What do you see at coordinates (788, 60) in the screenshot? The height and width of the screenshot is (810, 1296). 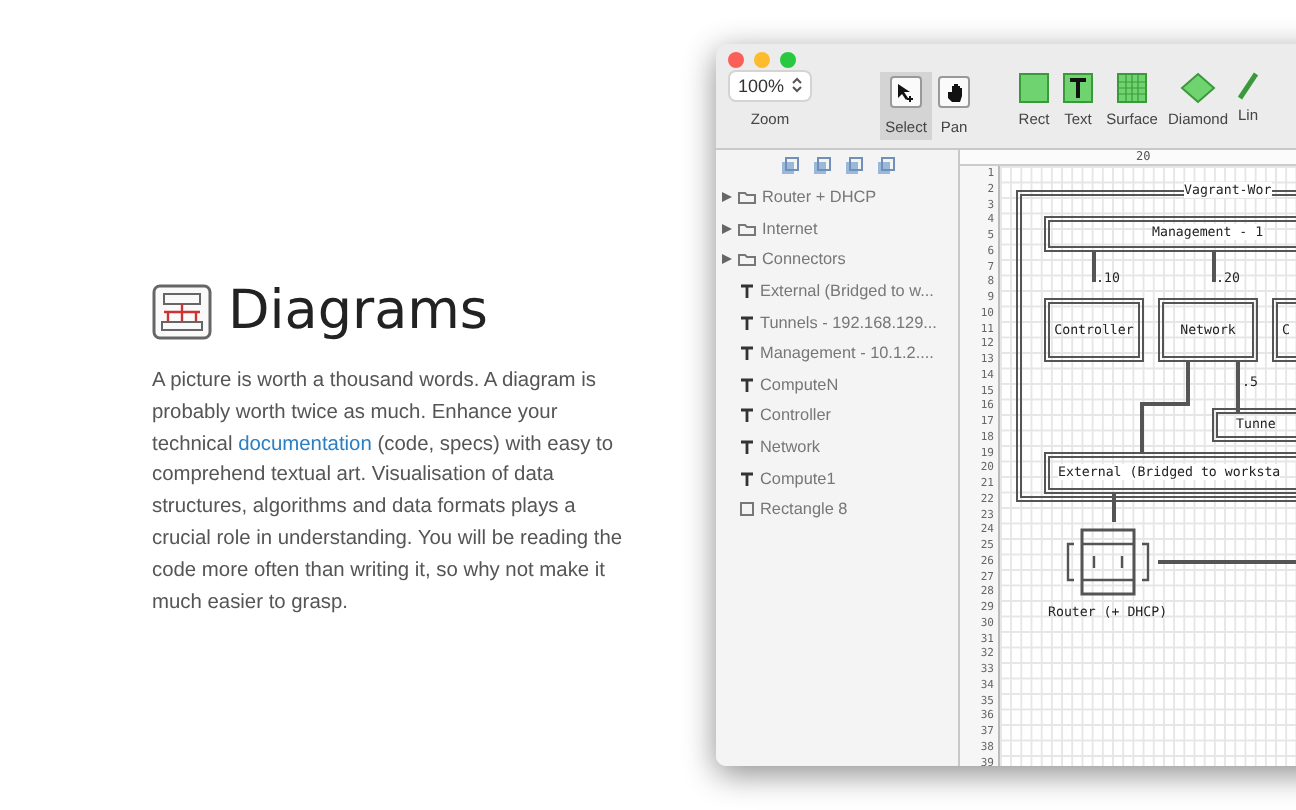 I see `zoom-window-icon` at bounding box center [788, 60].